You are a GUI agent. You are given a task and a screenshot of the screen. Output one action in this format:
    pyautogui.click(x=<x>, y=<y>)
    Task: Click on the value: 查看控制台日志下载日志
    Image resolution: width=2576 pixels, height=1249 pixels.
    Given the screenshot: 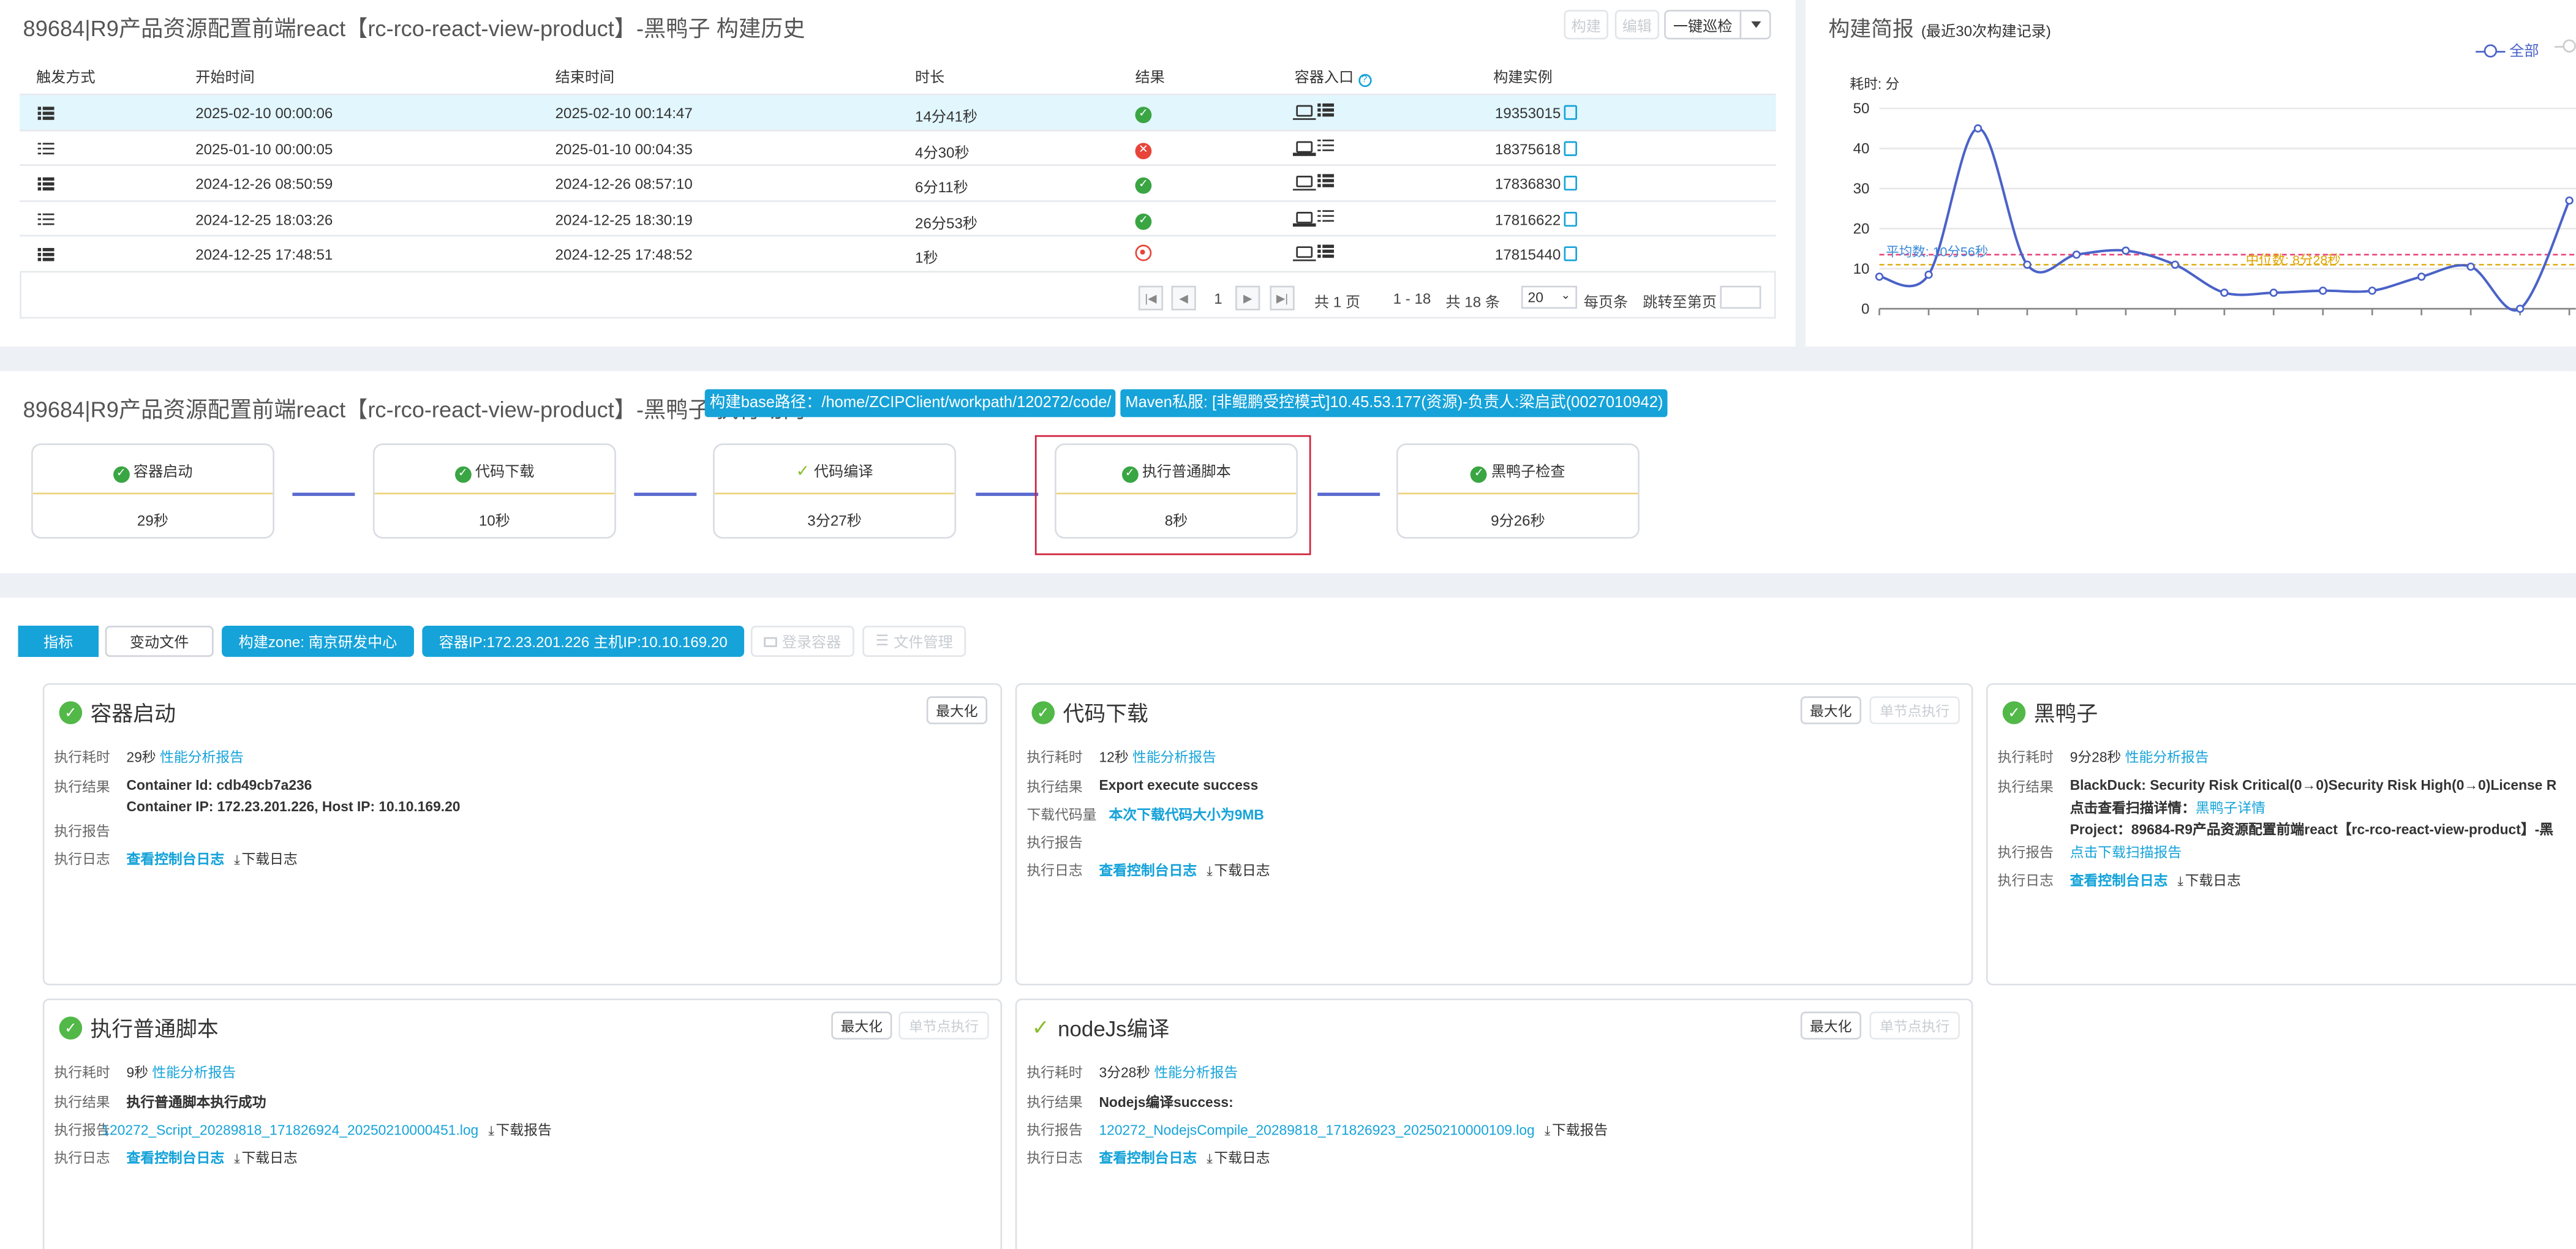 What is the action you would take?
    pyautogui.click(x=212, y=1158)
    